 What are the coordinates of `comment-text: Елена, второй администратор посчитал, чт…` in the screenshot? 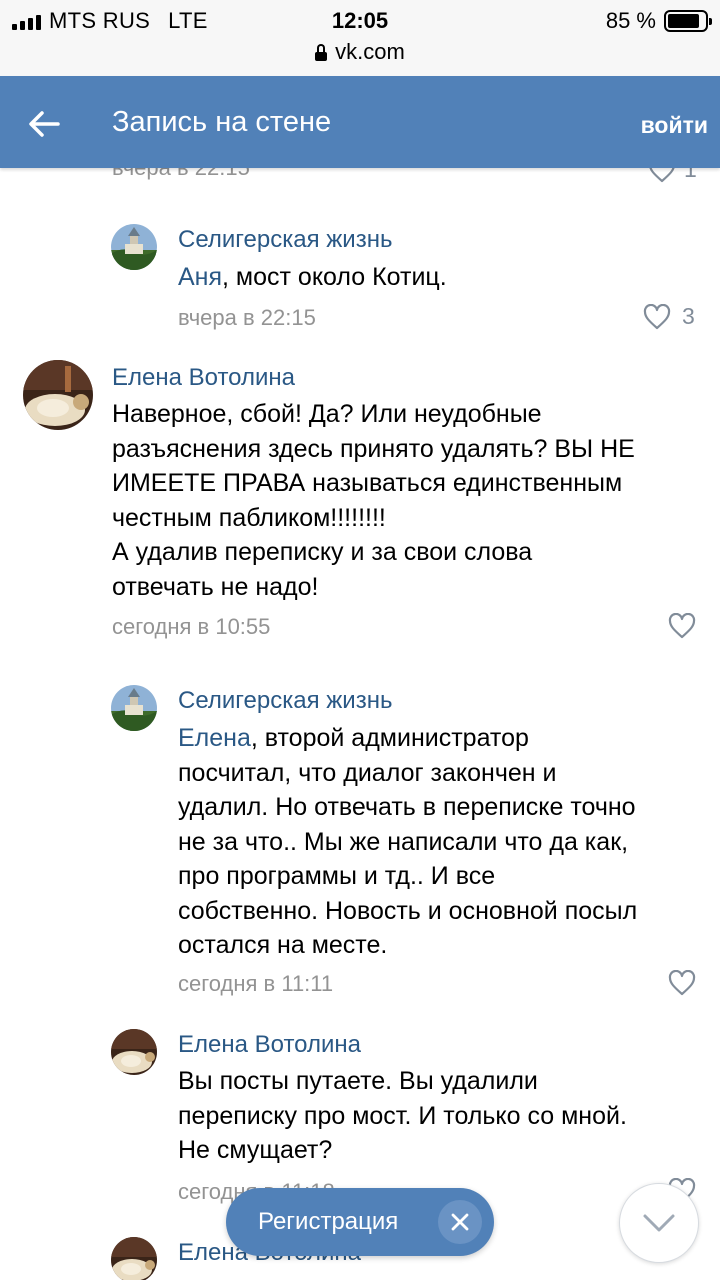 It's located at (446, 842).